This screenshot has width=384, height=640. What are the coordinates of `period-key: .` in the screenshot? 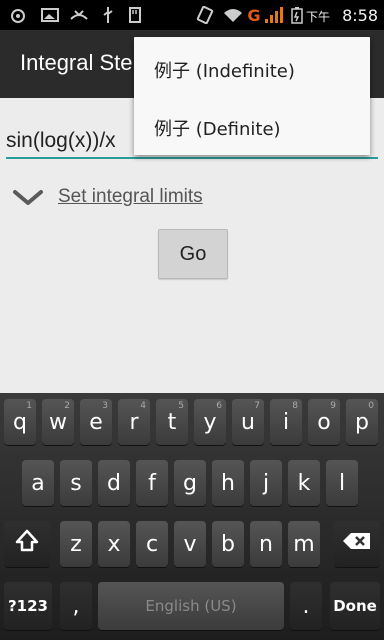 It's located at (306, 606).